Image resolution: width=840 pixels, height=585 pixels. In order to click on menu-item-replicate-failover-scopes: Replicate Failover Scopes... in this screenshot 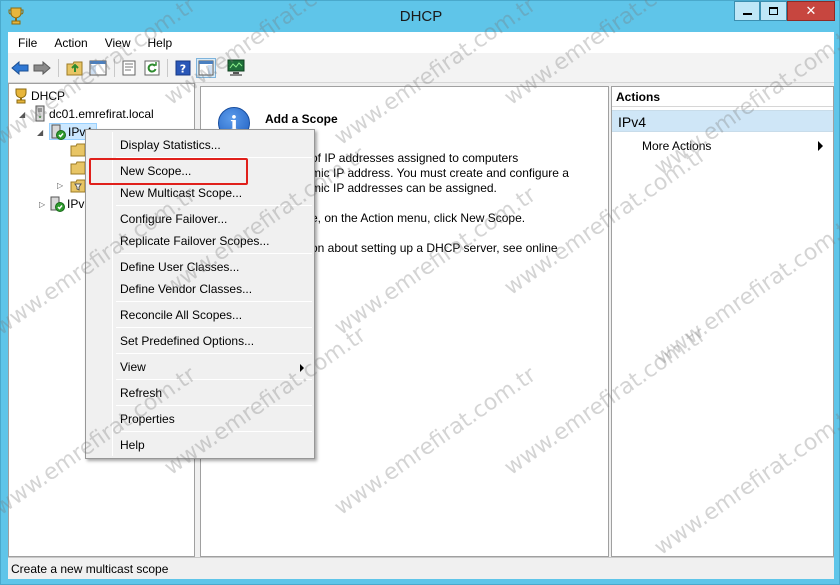, I will do `click(194, 241)`.